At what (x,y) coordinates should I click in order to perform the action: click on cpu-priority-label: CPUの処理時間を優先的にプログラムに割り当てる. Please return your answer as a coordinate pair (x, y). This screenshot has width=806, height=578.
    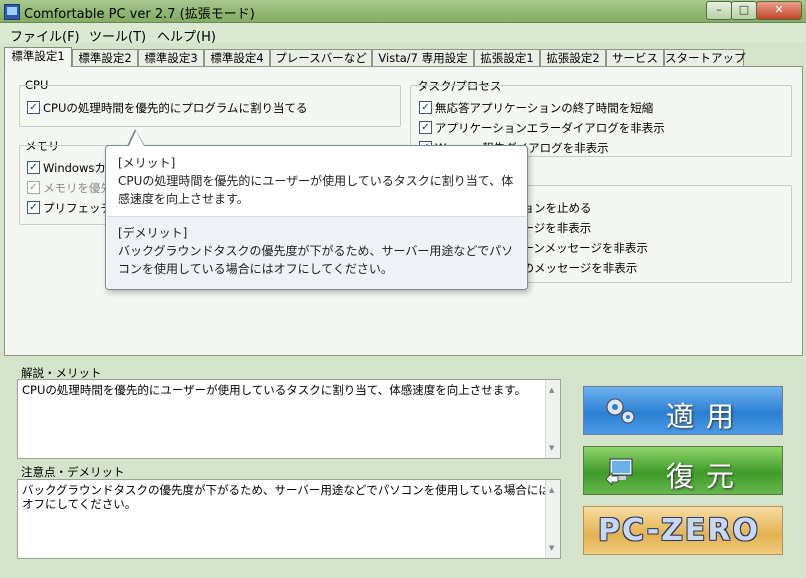
    Looking at the image, I should click on (175, 108).